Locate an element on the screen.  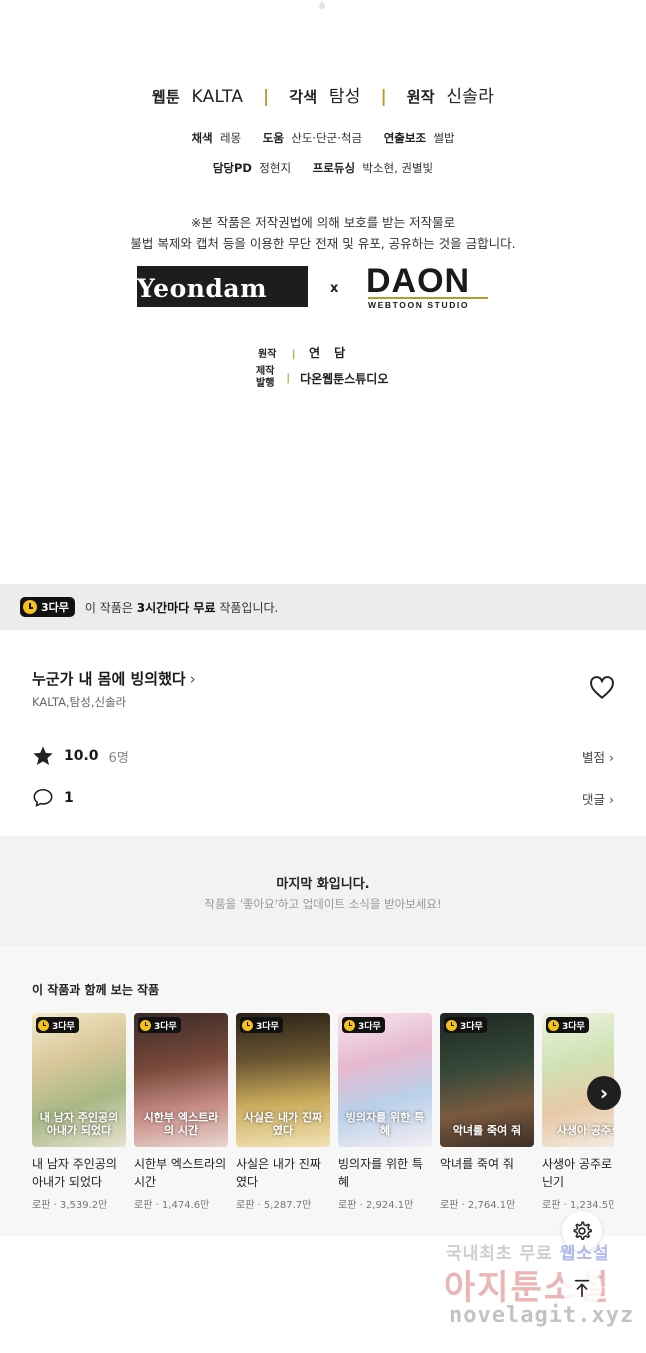
credits-main-row: 웹툰 KALTA | 각색 탐성 | 원작 신솔라 is located at coordinates (323, 97).